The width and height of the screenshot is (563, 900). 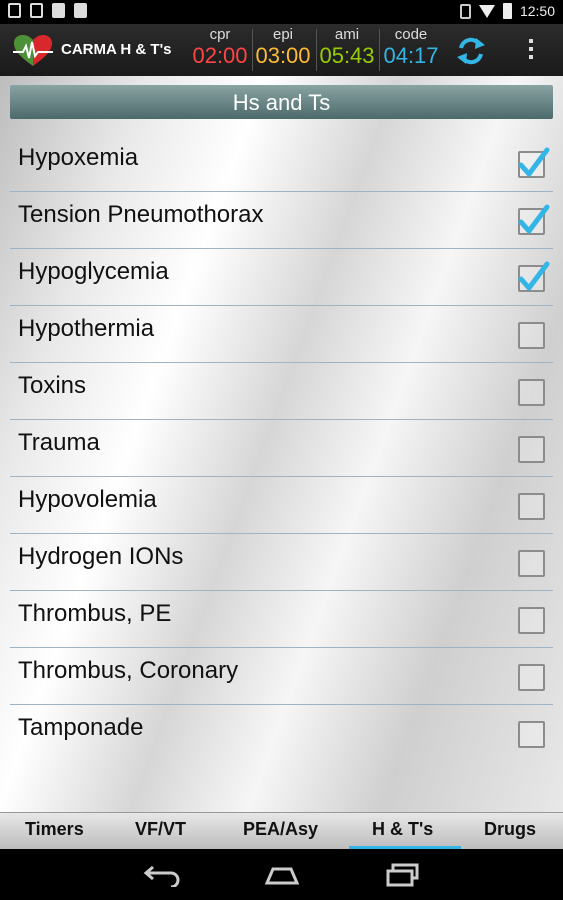 What do you see at coordinates (486, 11) in the screenshot?
I see `wifi-icon` at bounding box center [486, 11].